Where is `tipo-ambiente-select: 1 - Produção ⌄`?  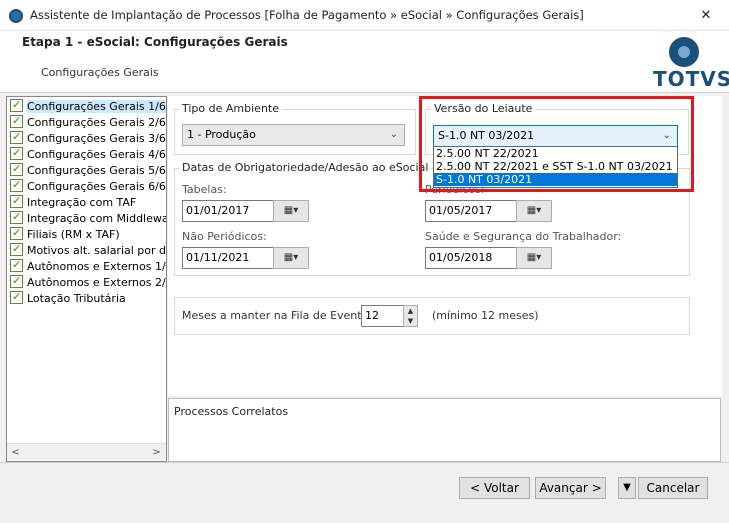
tipo-ambiente-select: 1 - Produção ⌄ is located at coordinates (293, 135).